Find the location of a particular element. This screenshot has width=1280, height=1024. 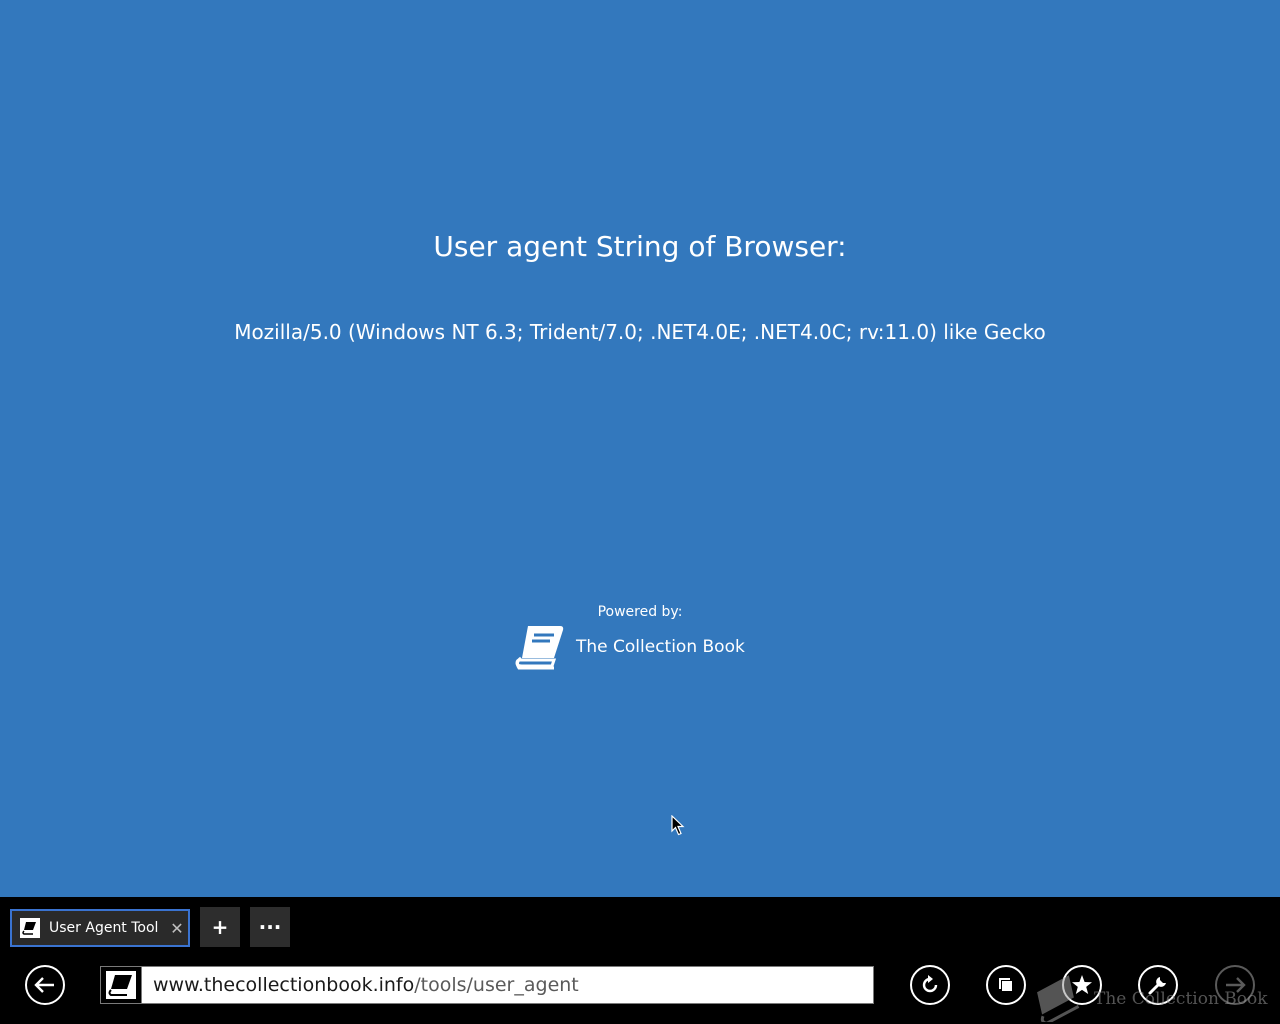

tab-title: User Agent Tool is located at coordinates (104, 928).